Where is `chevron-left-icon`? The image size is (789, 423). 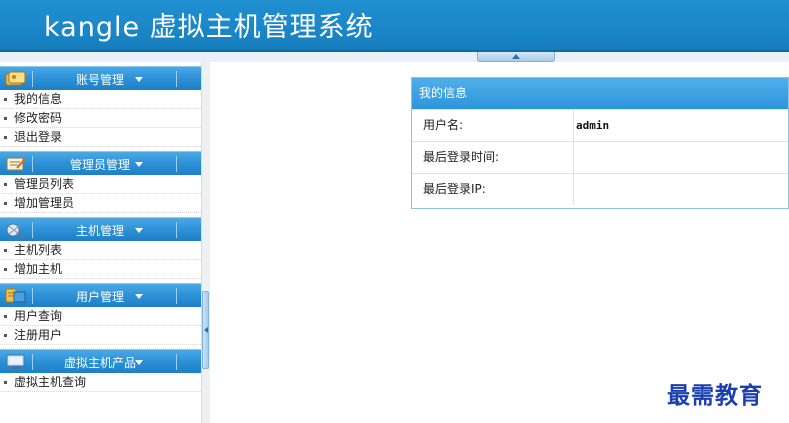 chevron-left-icon is located at coordinates (205, 330).